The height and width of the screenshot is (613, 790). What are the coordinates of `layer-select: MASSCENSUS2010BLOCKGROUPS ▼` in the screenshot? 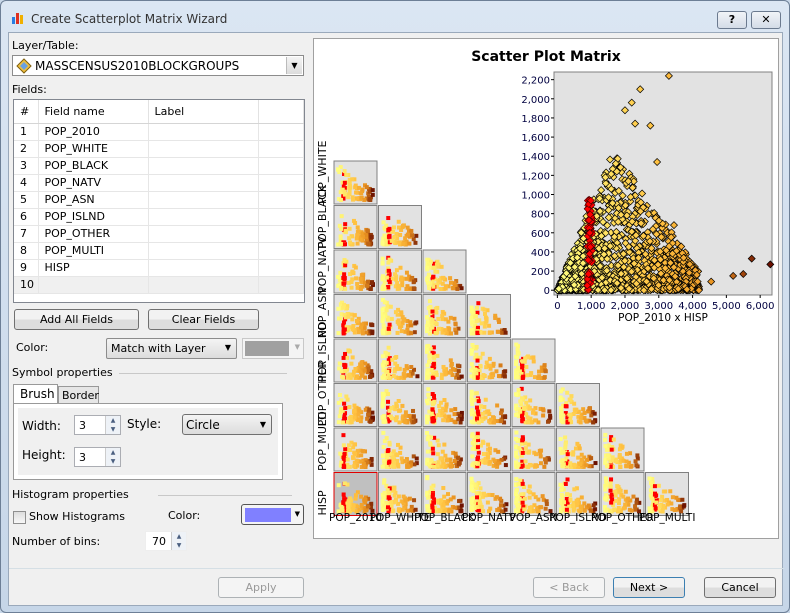 It's located at (158, 65).